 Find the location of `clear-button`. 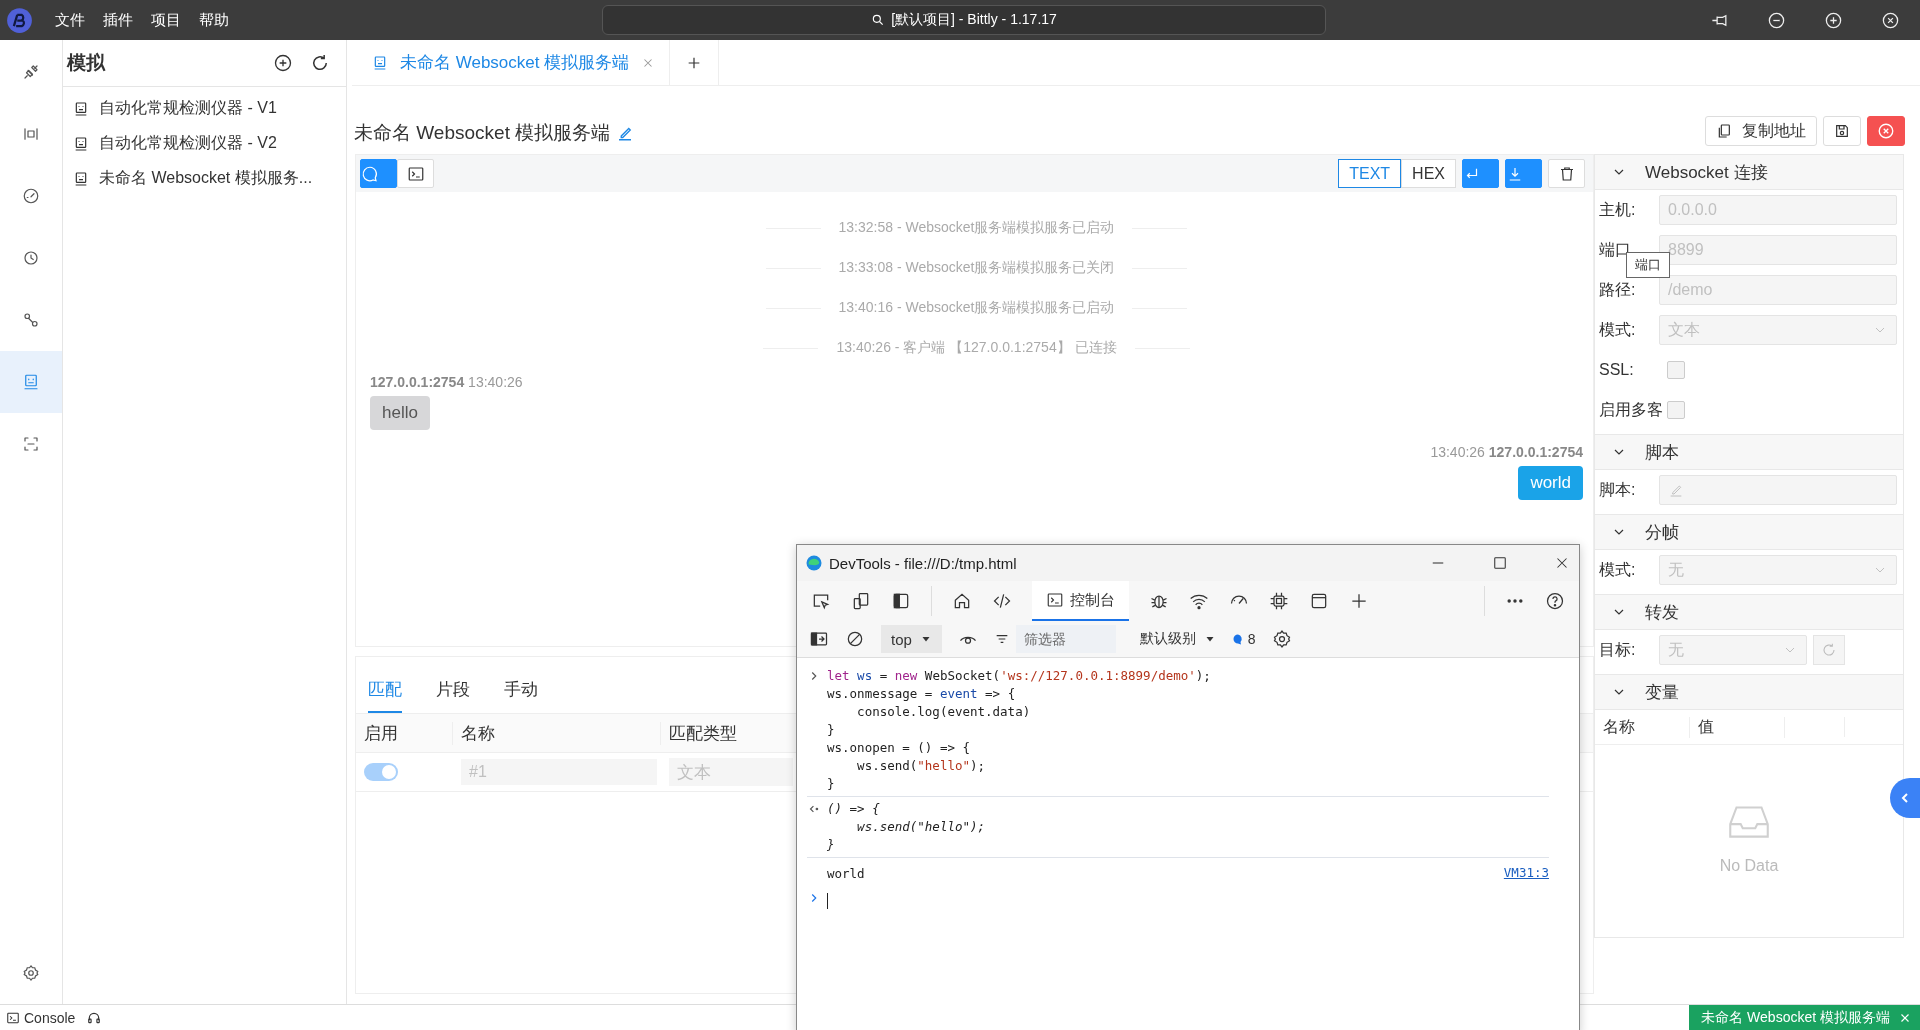

clear-button is located at coordinates (1566, 173).